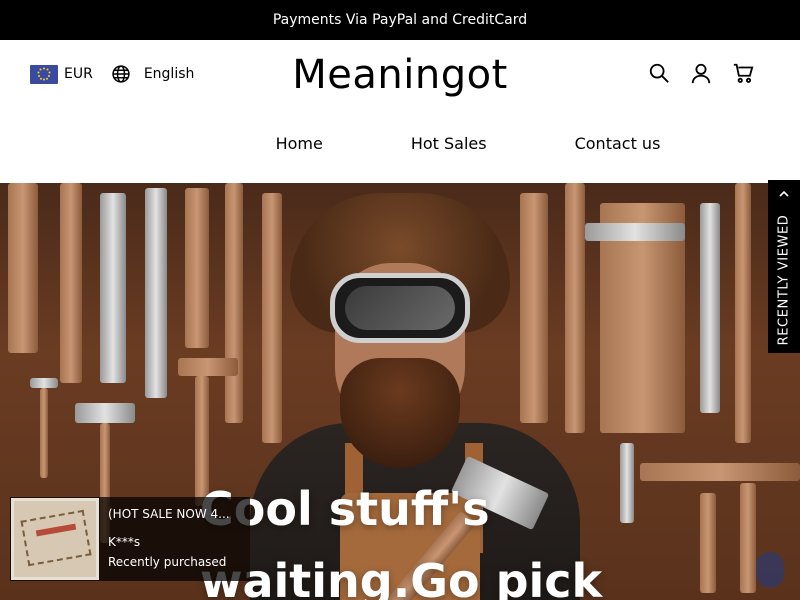  What do you see at coordinates (44, 74) in the screenshot?
I see `eu-flag-icon` at bounding box center [44, 74].